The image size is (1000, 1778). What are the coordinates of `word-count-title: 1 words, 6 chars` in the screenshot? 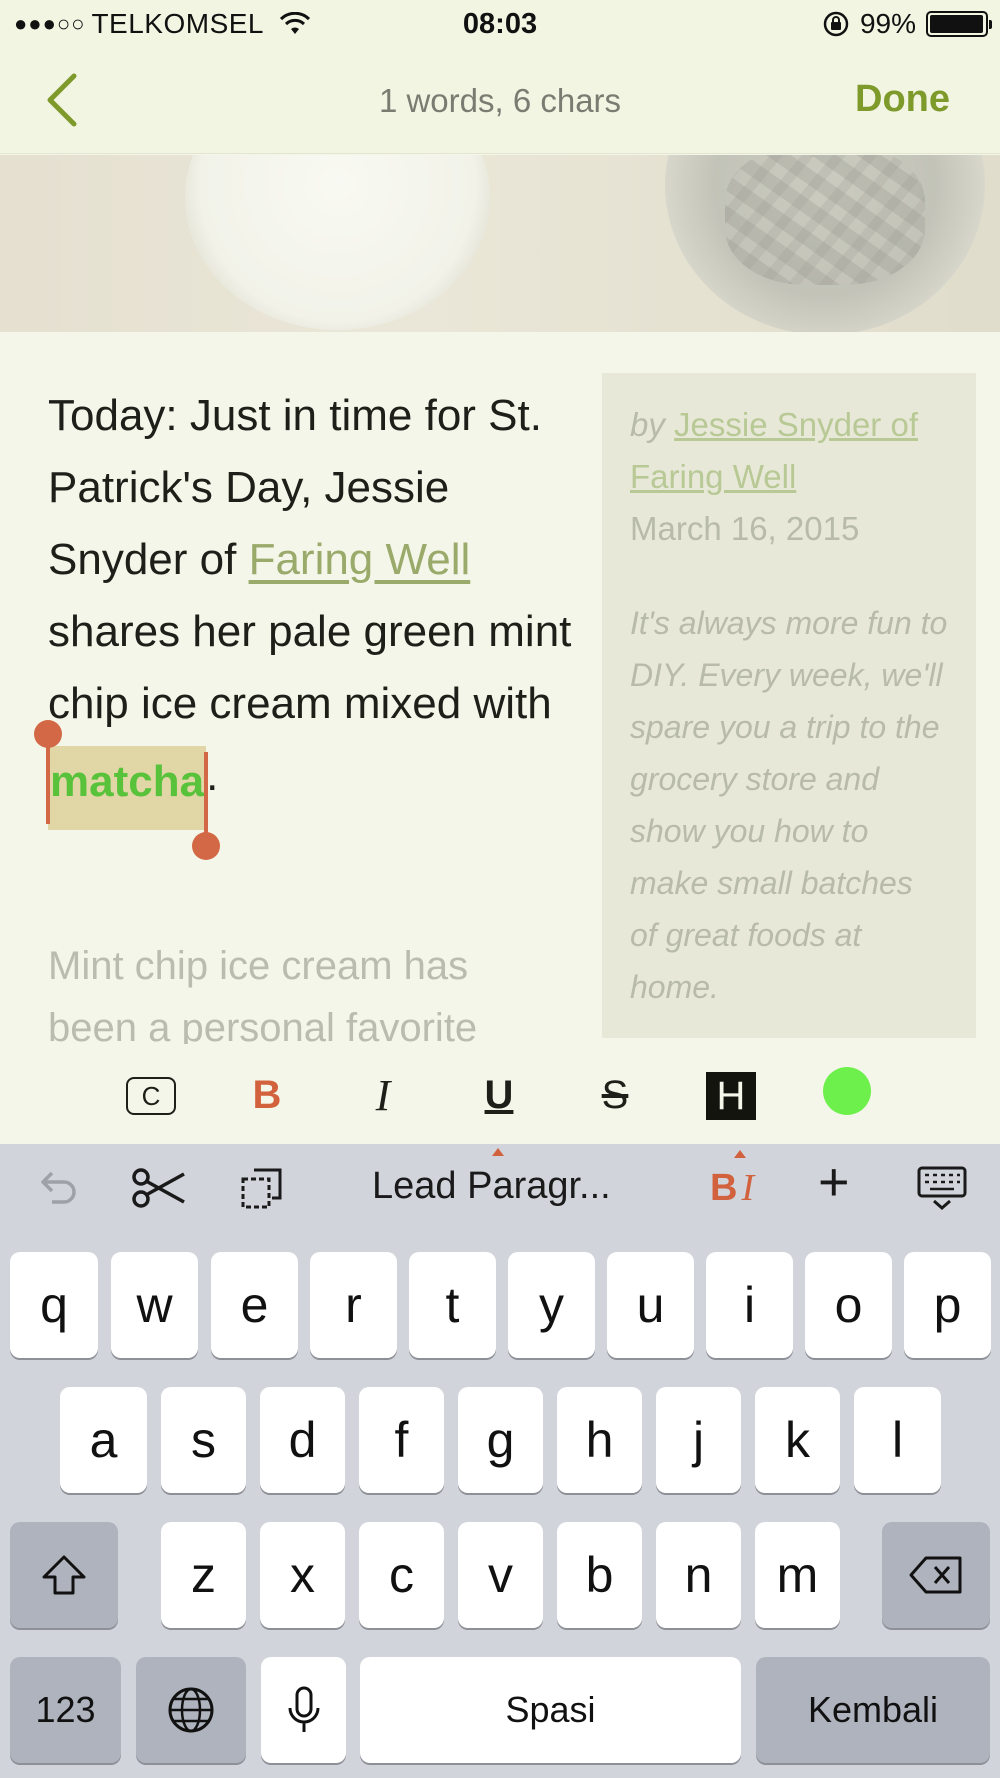 It's located at (500, 100).